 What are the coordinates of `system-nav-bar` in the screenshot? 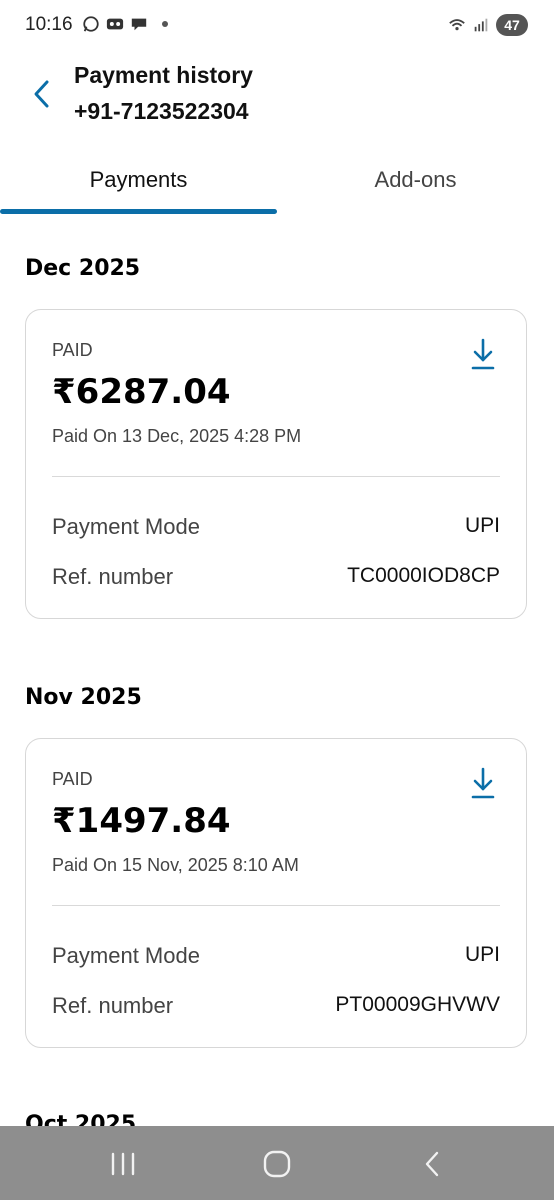 It's located at (277, 1163).